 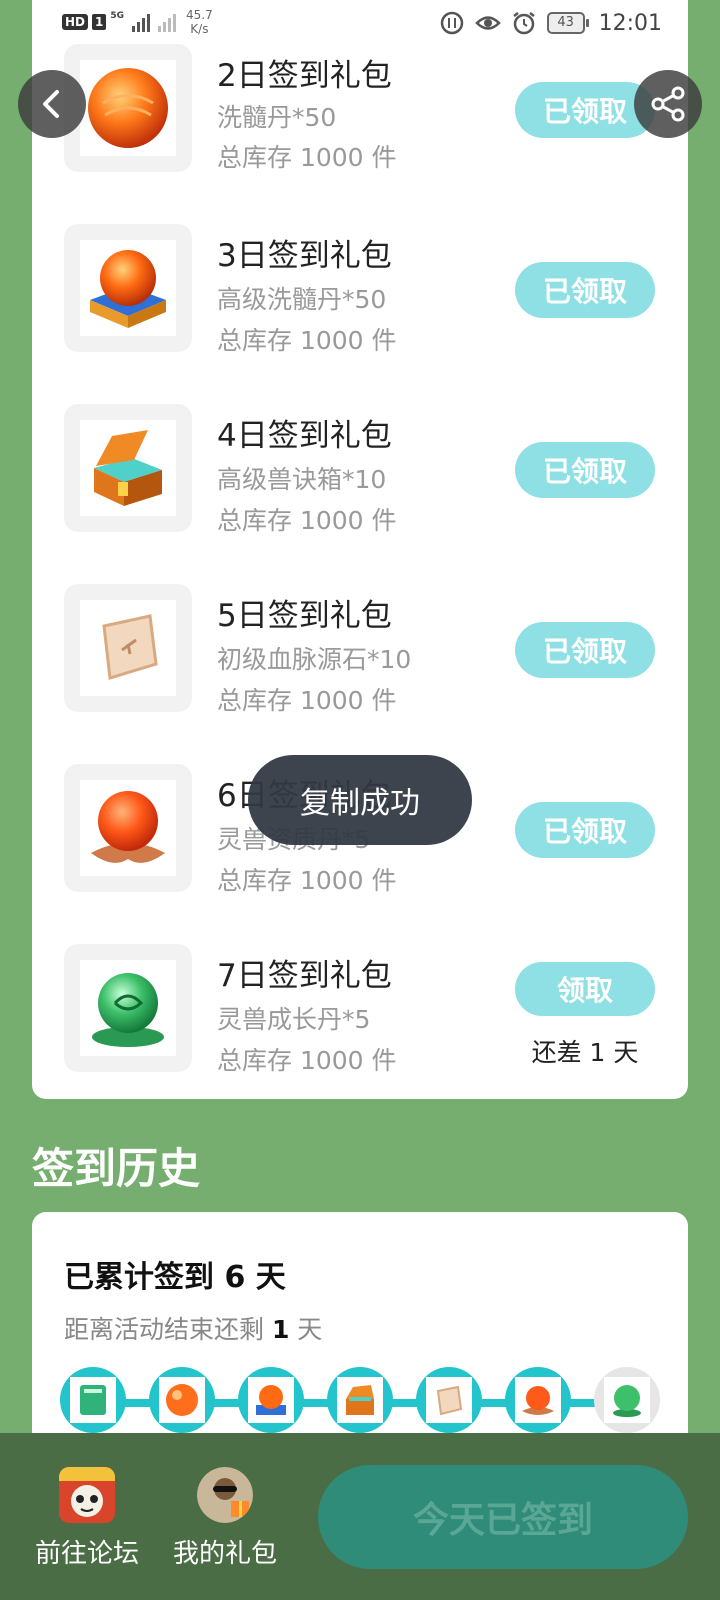 What do you see at coordinates (360, 25) in the screenshot?
I see `status-bar: HD 1 5G 45.7 K/s 43 12:01` at bounding box center [360, 25].